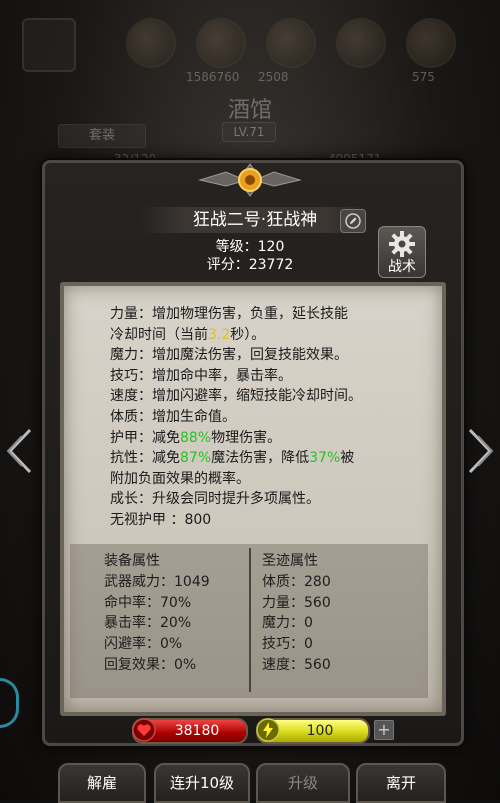 Image resolution: width=500 pixels, height=803 pixels. What do you see at coordinates (290, 561) in the screenshot?
I see `relic-title: 圣迹属性` at bounding box center [290, 561].